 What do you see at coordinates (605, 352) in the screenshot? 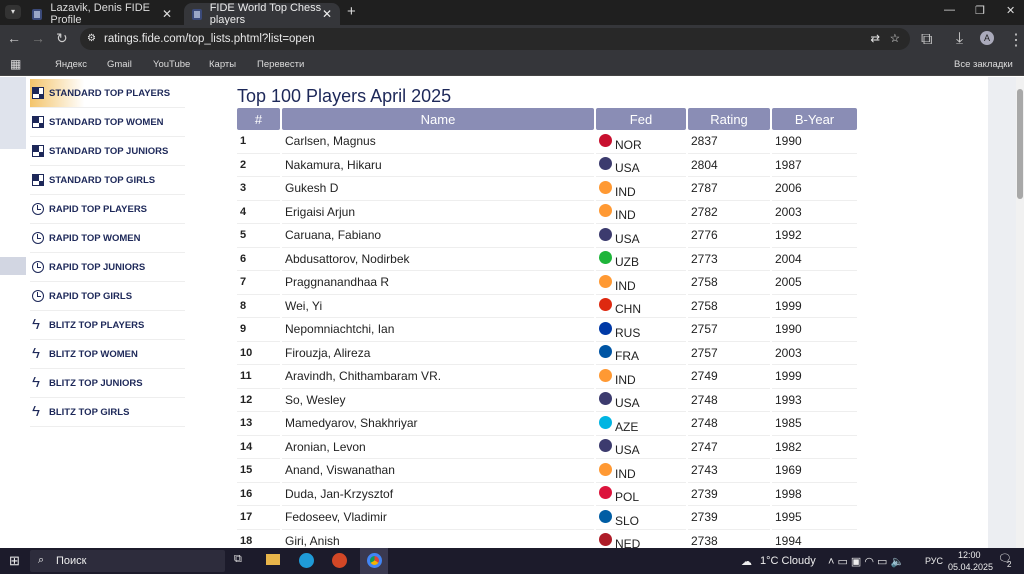
I see `flag-icon` at bounding box center [605, 352].